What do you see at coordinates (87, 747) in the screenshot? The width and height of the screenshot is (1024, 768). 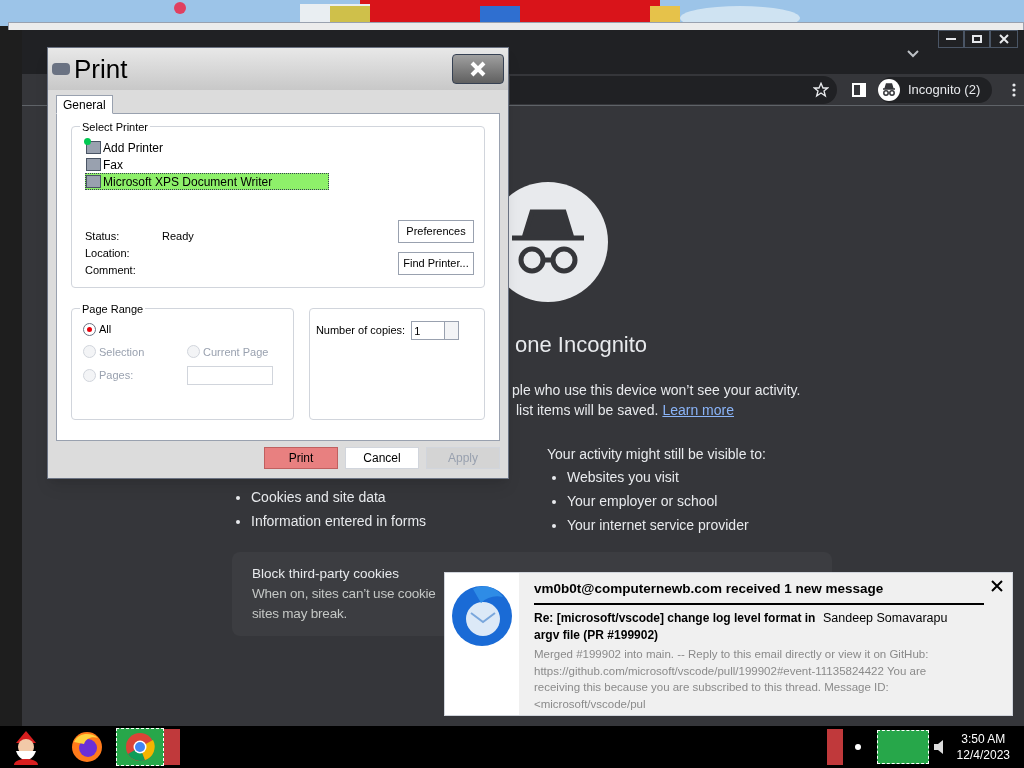 I see `browser-icon` at bounding box center [87, 747].